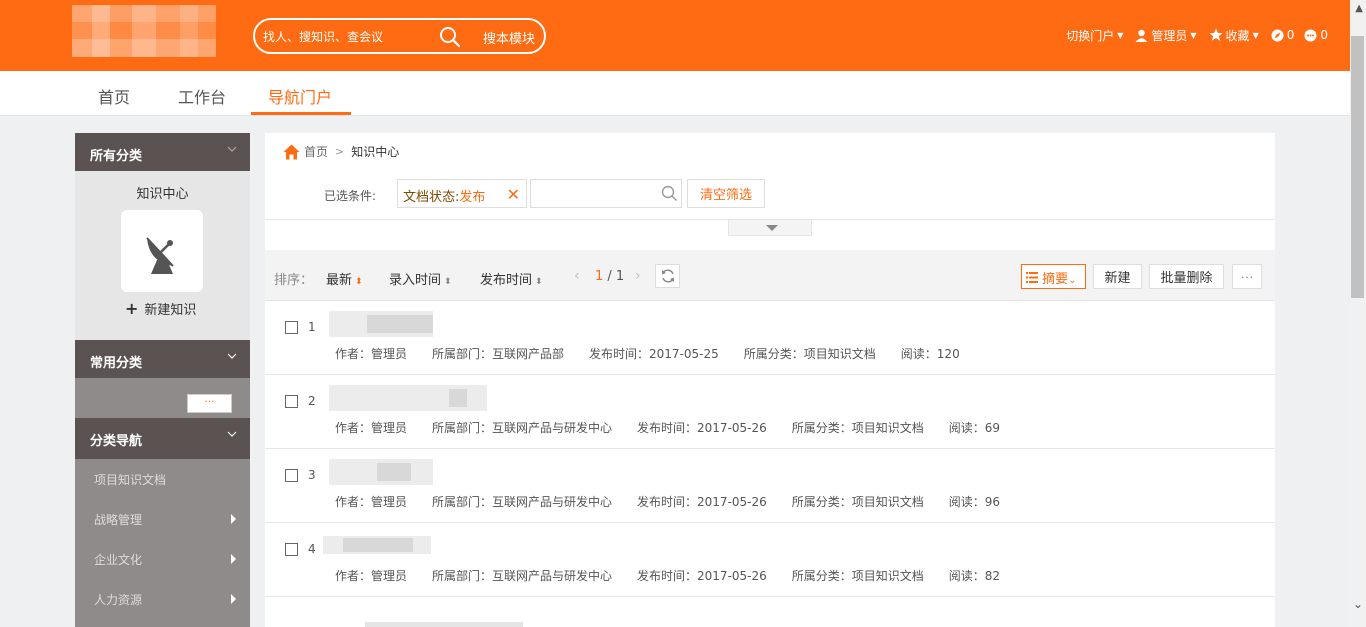  Describe the element at coordinates (375, 152) in the screenshot. I see `breadcrumb-current: 知识中心` at that location.